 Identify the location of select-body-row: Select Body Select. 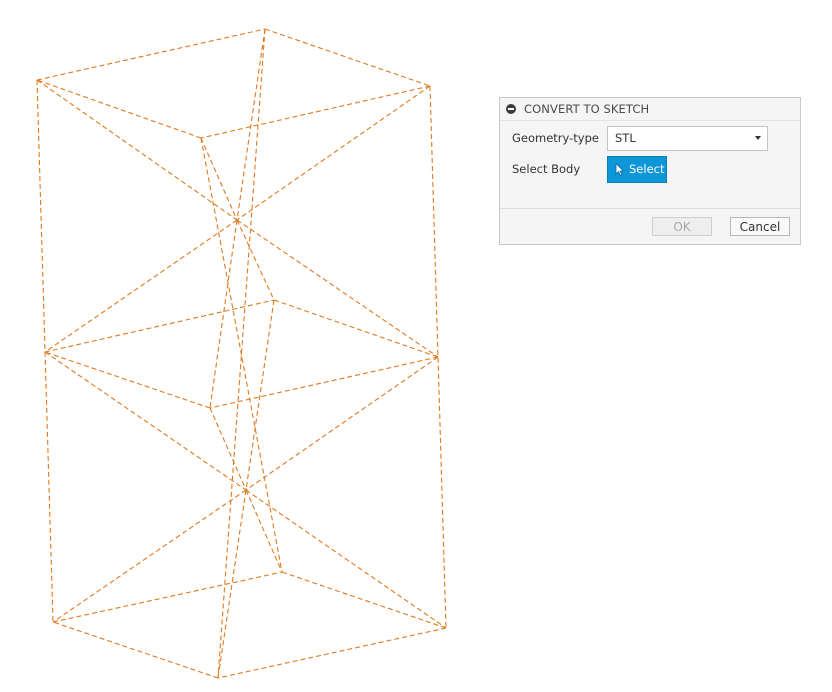
(589, 169).